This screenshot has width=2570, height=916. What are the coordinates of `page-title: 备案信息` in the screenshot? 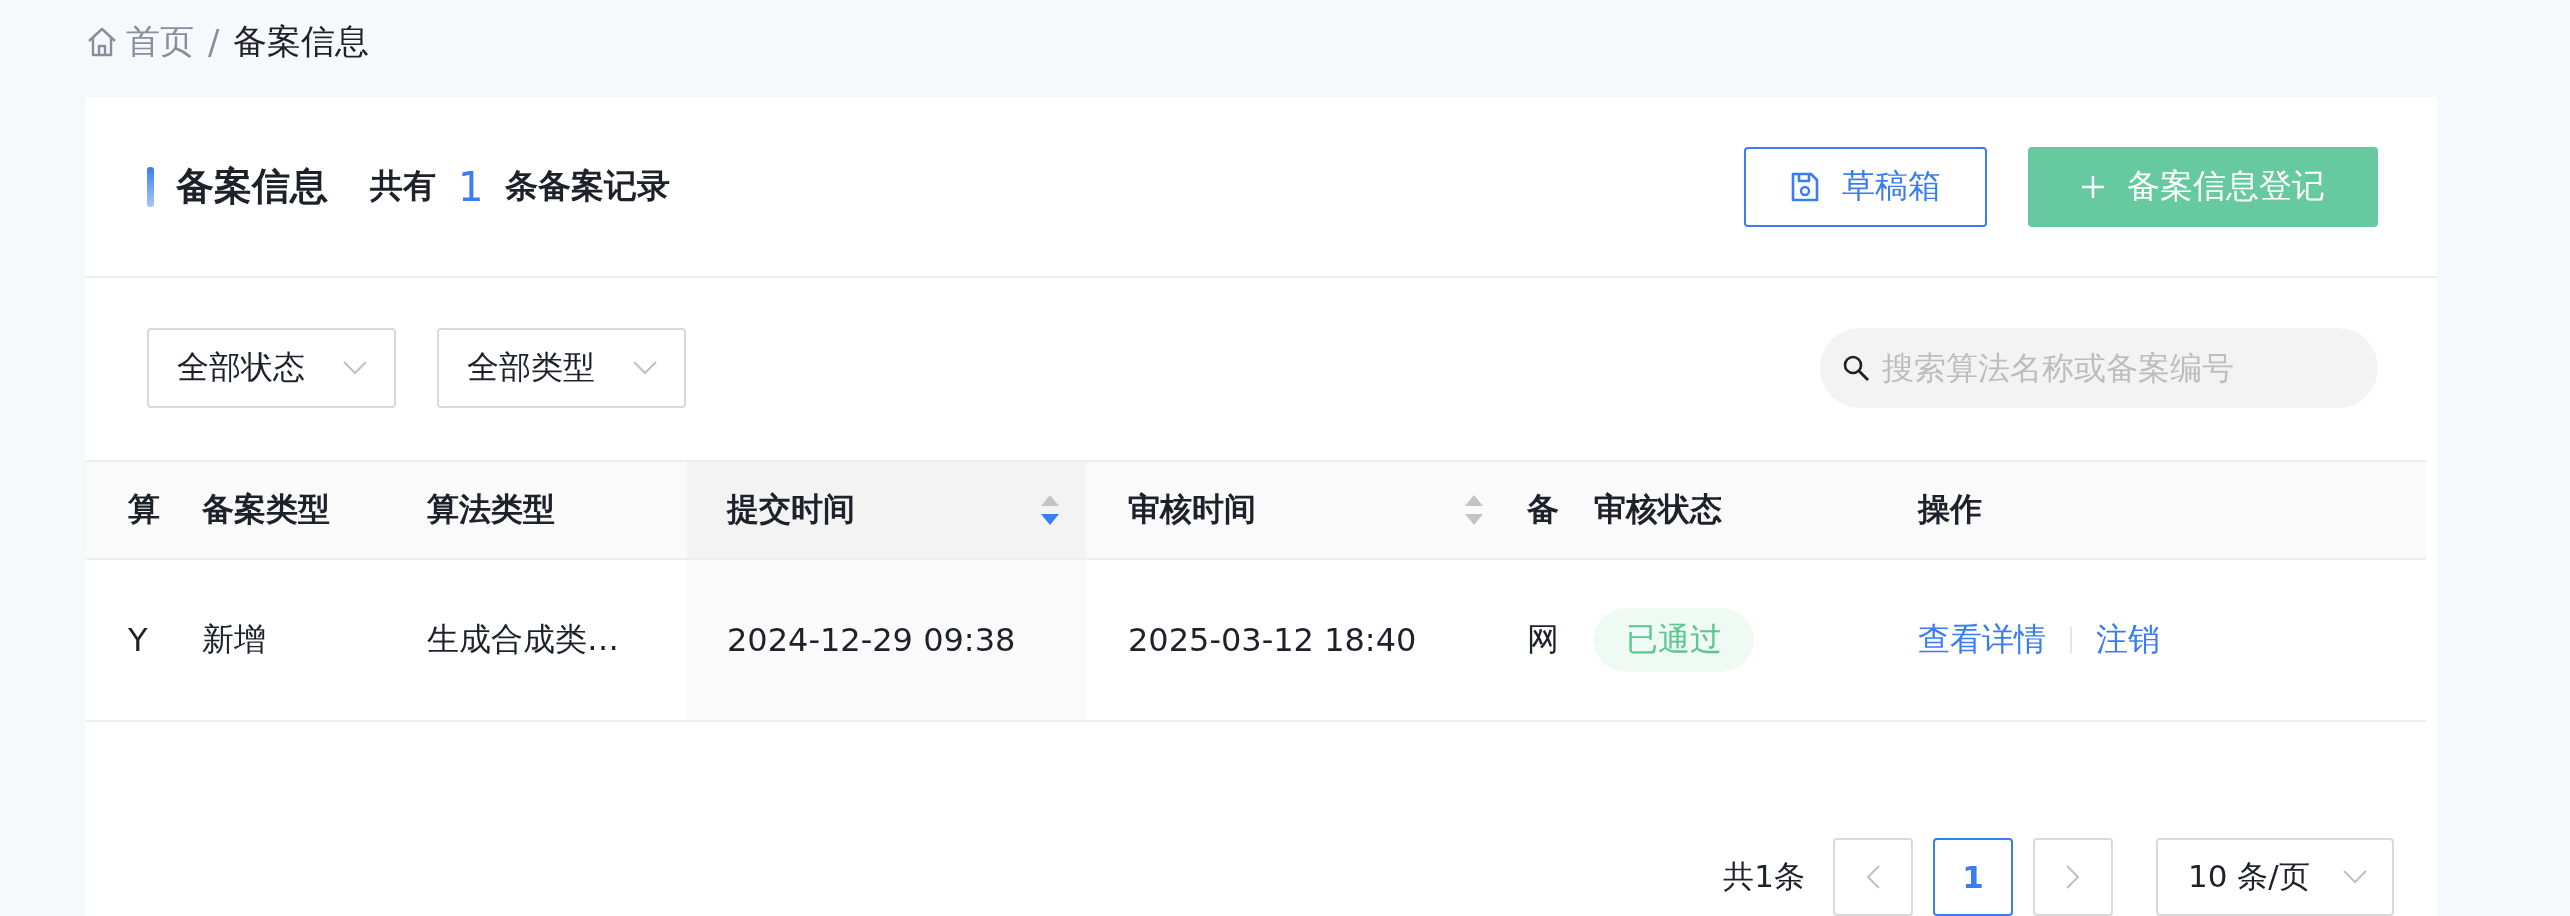 It's located at (252, 186).